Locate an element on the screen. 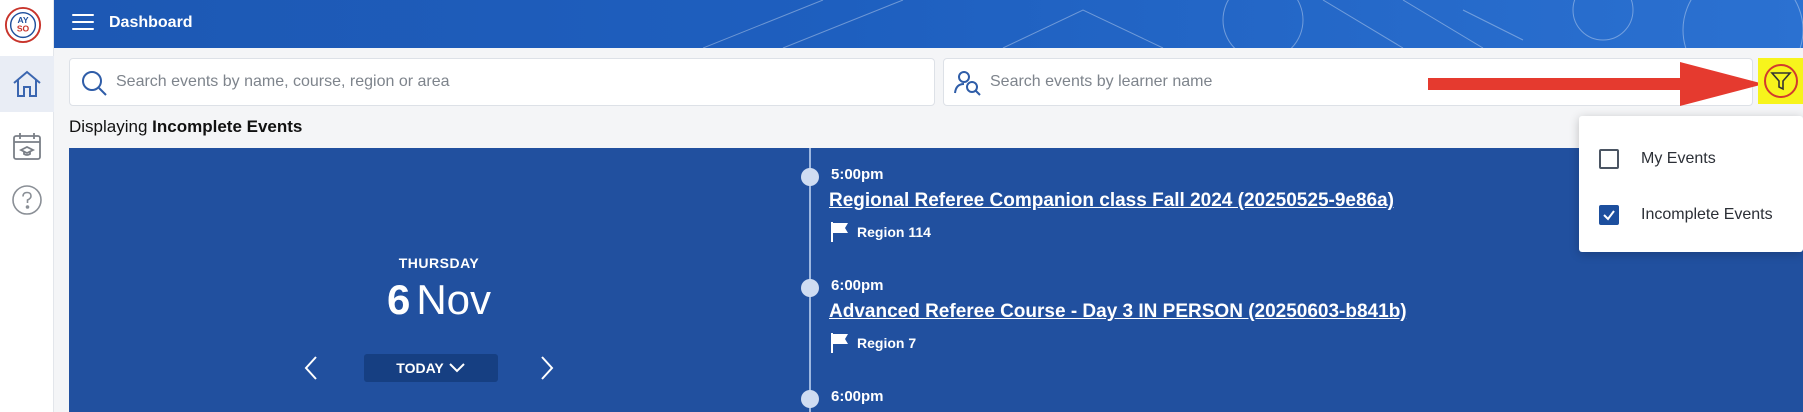 The width and height of the screenshot is (1803, 412). calendar-course-icon is located at coordinates (27, 146).